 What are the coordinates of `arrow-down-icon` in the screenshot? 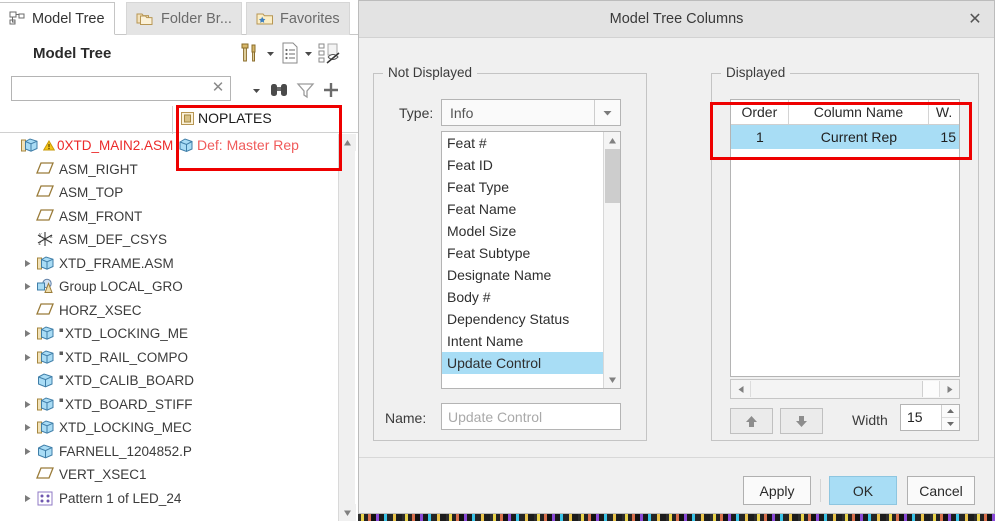 It's located at (801, 421).